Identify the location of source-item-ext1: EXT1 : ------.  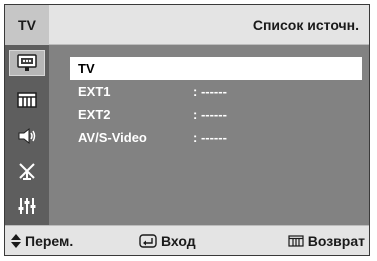
(216, 91).